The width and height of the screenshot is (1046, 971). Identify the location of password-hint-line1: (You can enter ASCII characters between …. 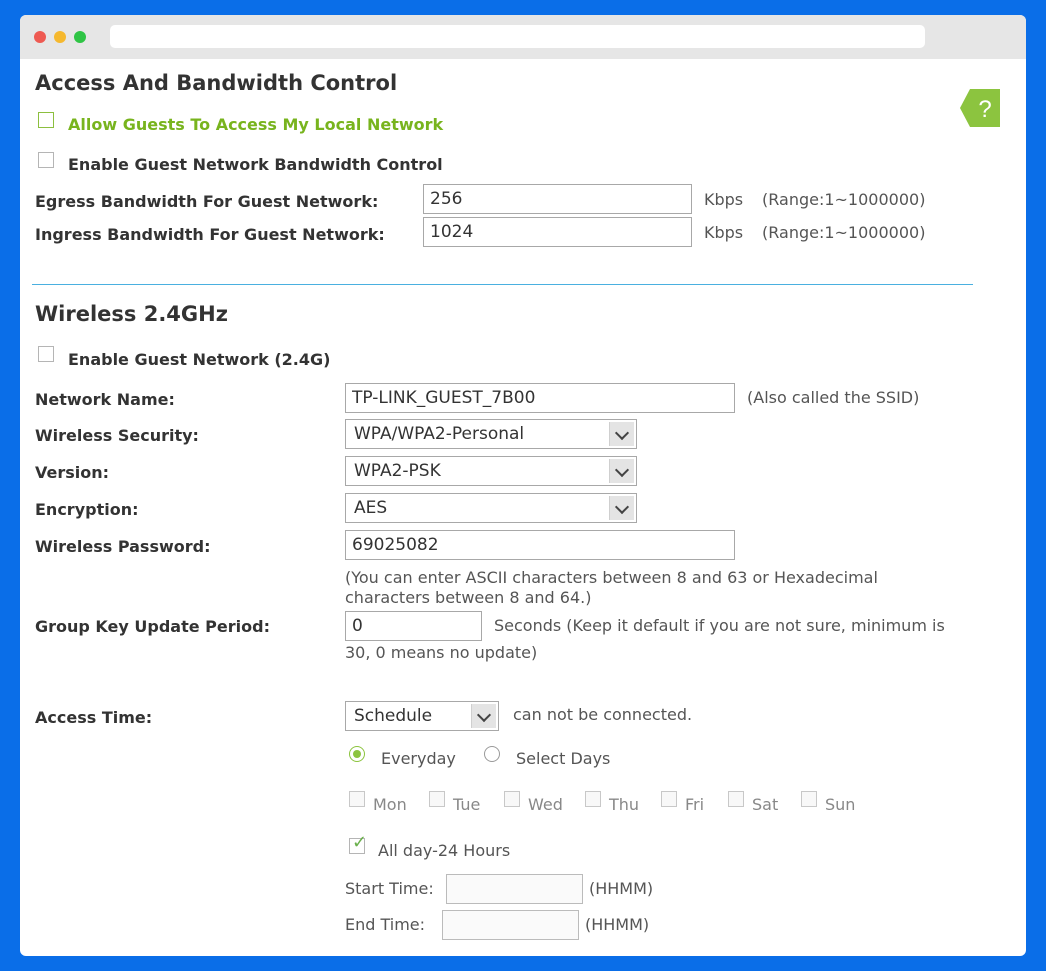
(611, 577).